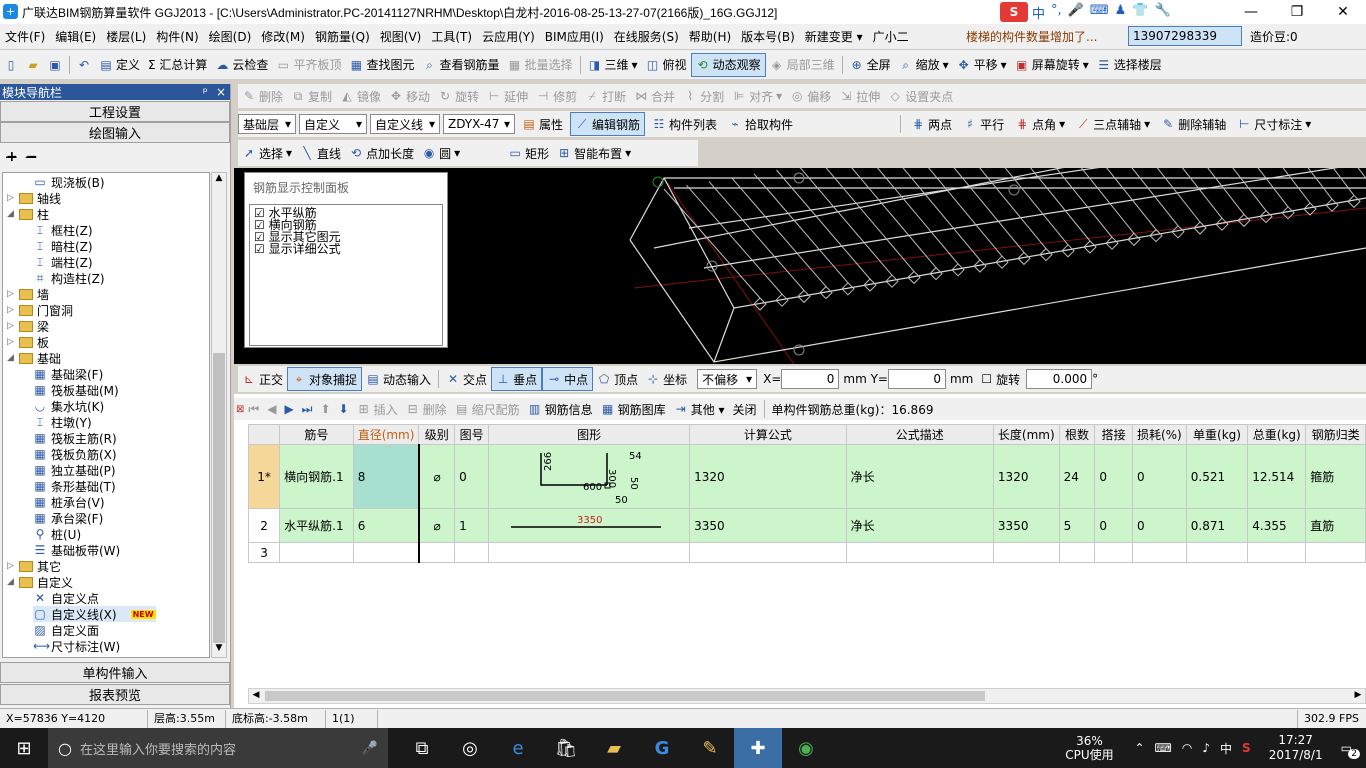  What do you see at coordinates (451, 36) in the screenshot?
I see `menu-tools: 工具(T)` at bounding box center [451, 36].